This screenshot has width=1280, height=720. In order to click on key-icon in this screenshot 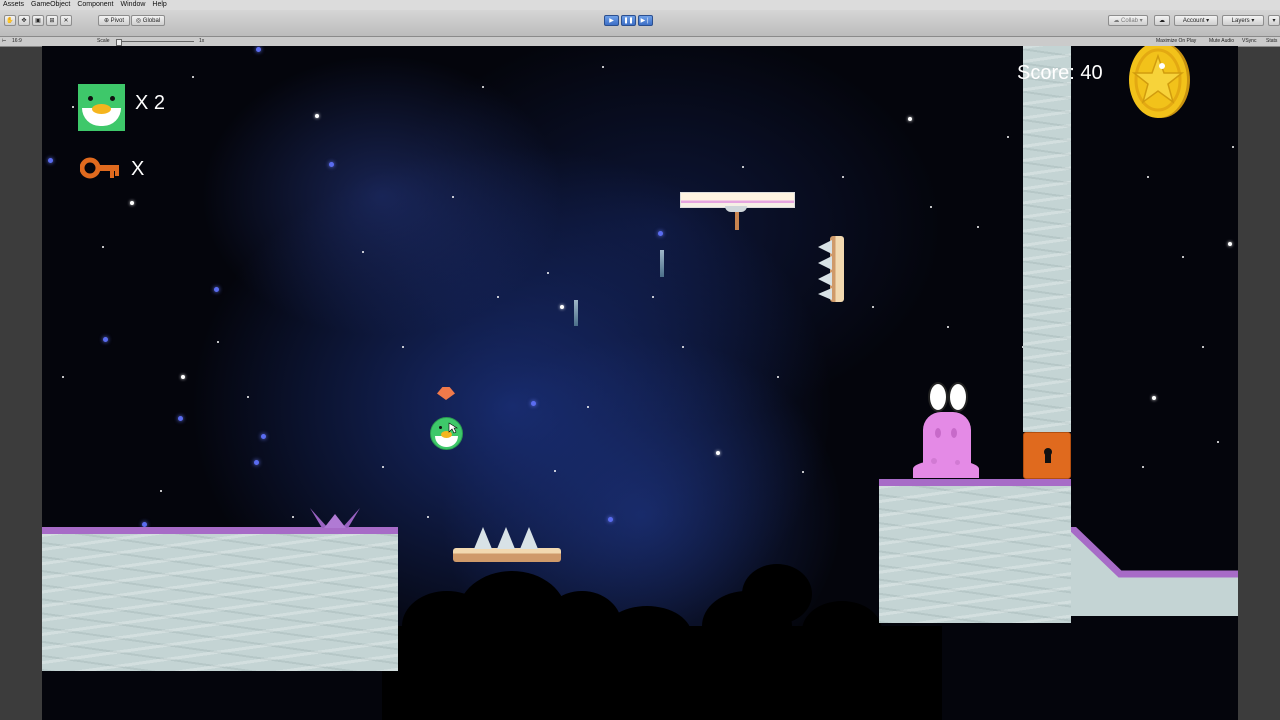, I will do `click(99, 168)`.